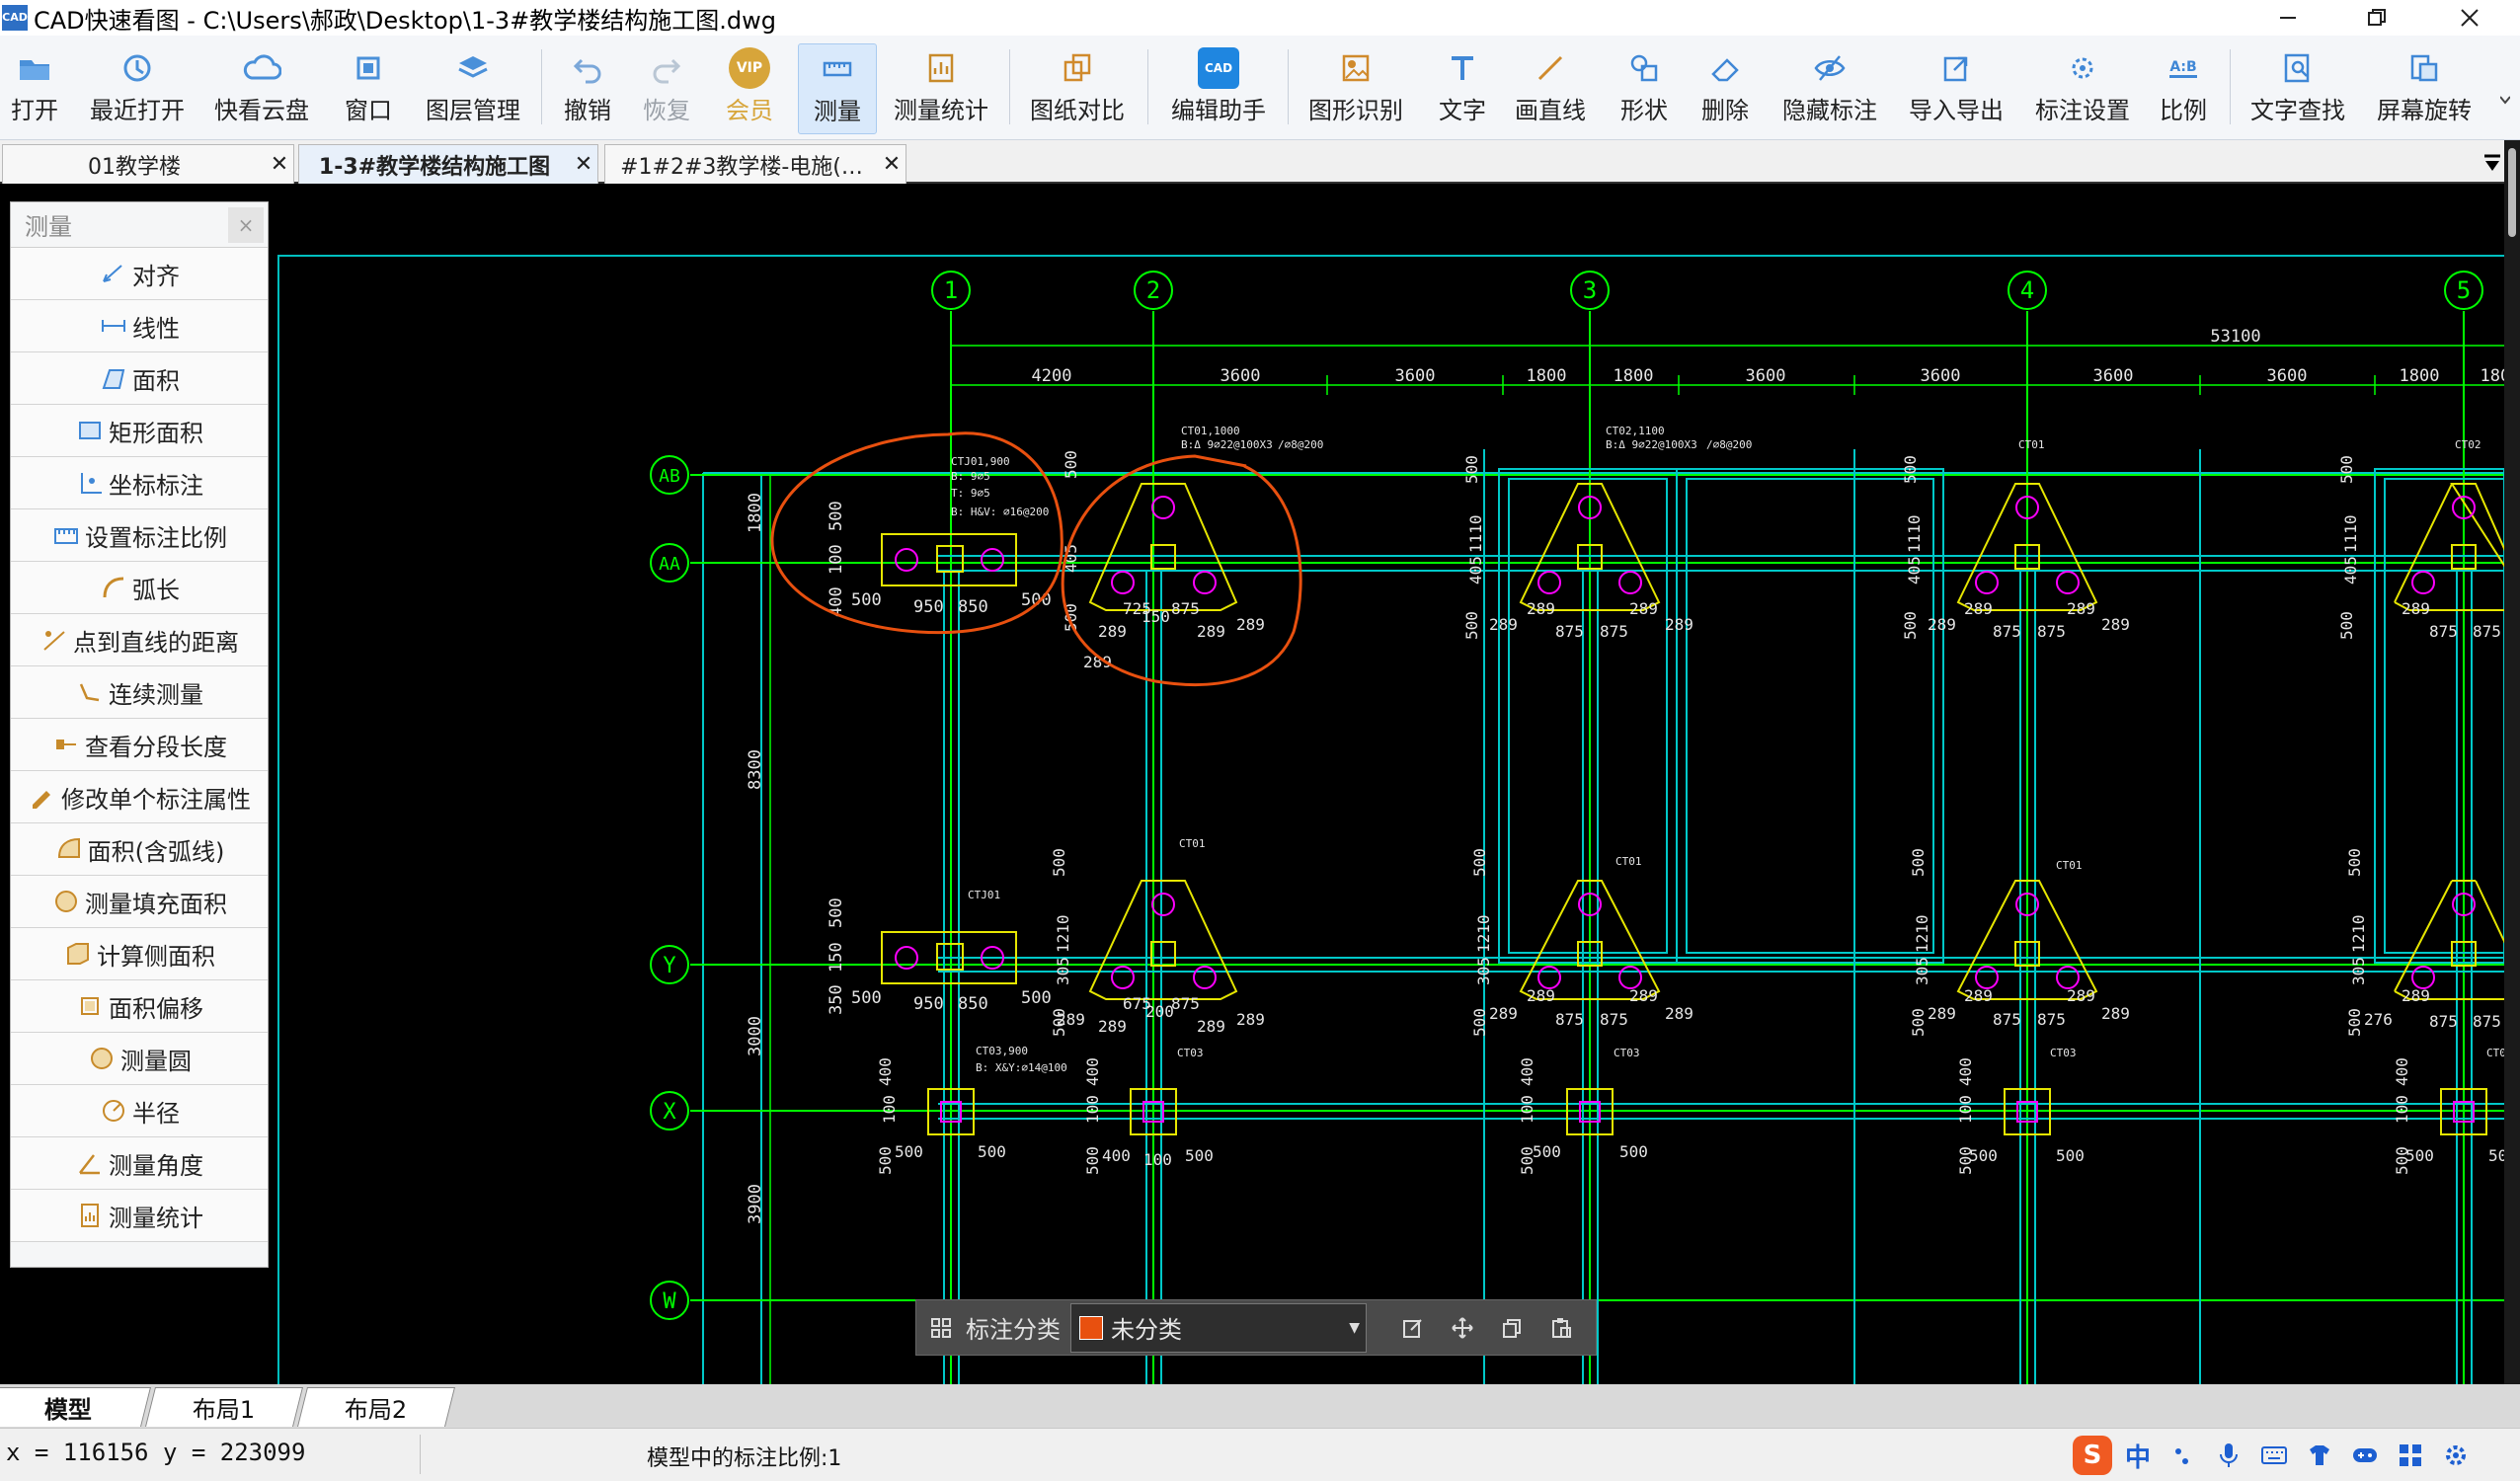  I want to click on undo-button: 撤销, so click(587, 88).